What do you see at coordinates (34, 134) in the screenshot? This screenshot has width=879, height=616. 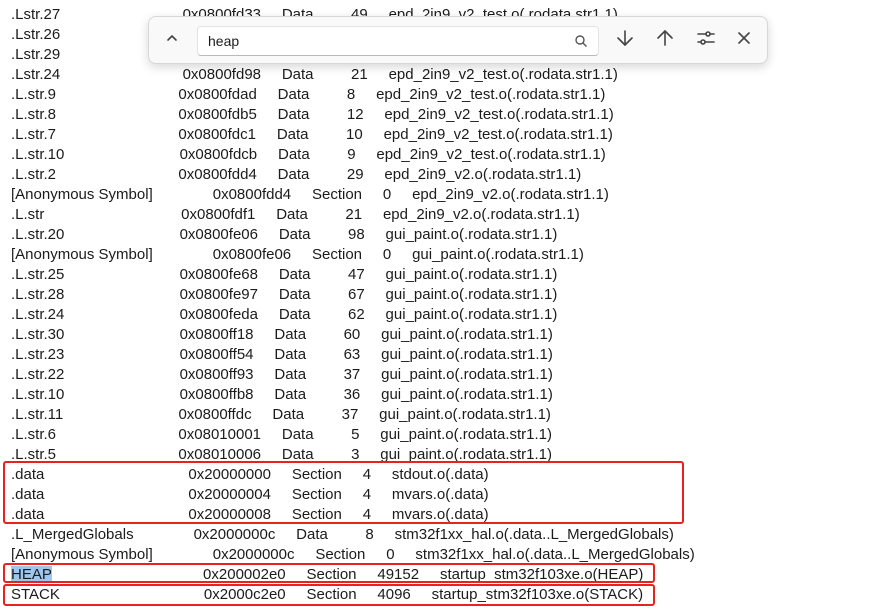 I see `symbol-name: .L.str.7` at bounding box center [34, 134].